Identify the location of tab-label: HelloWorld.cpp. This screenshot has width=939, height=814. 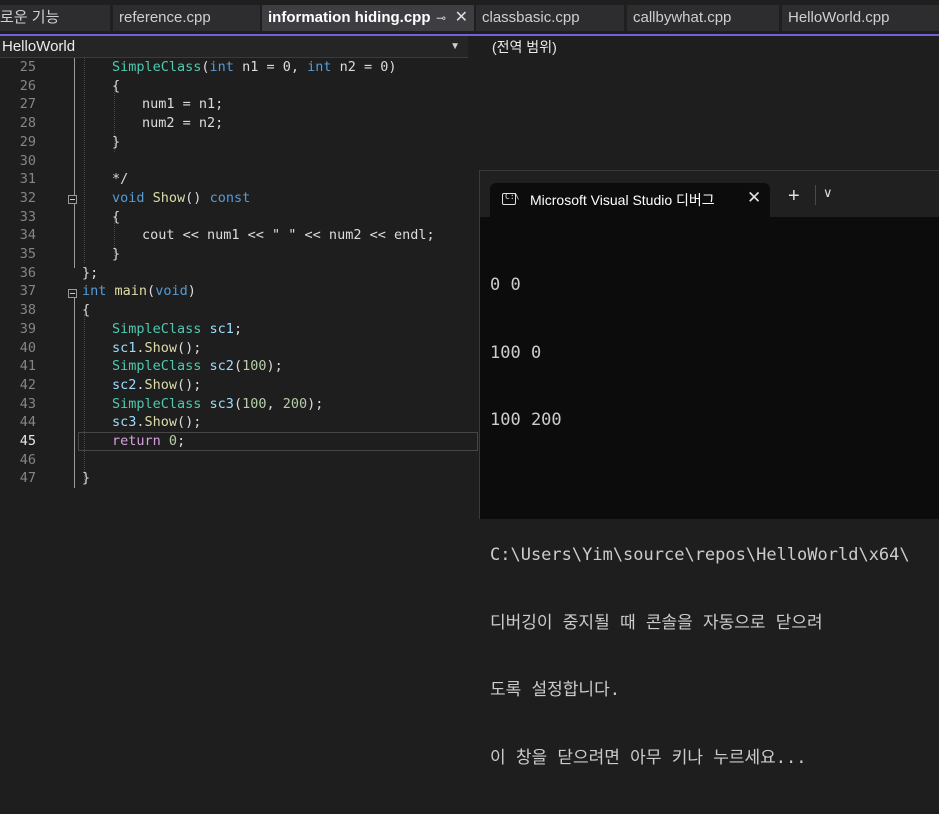
(839, 17).